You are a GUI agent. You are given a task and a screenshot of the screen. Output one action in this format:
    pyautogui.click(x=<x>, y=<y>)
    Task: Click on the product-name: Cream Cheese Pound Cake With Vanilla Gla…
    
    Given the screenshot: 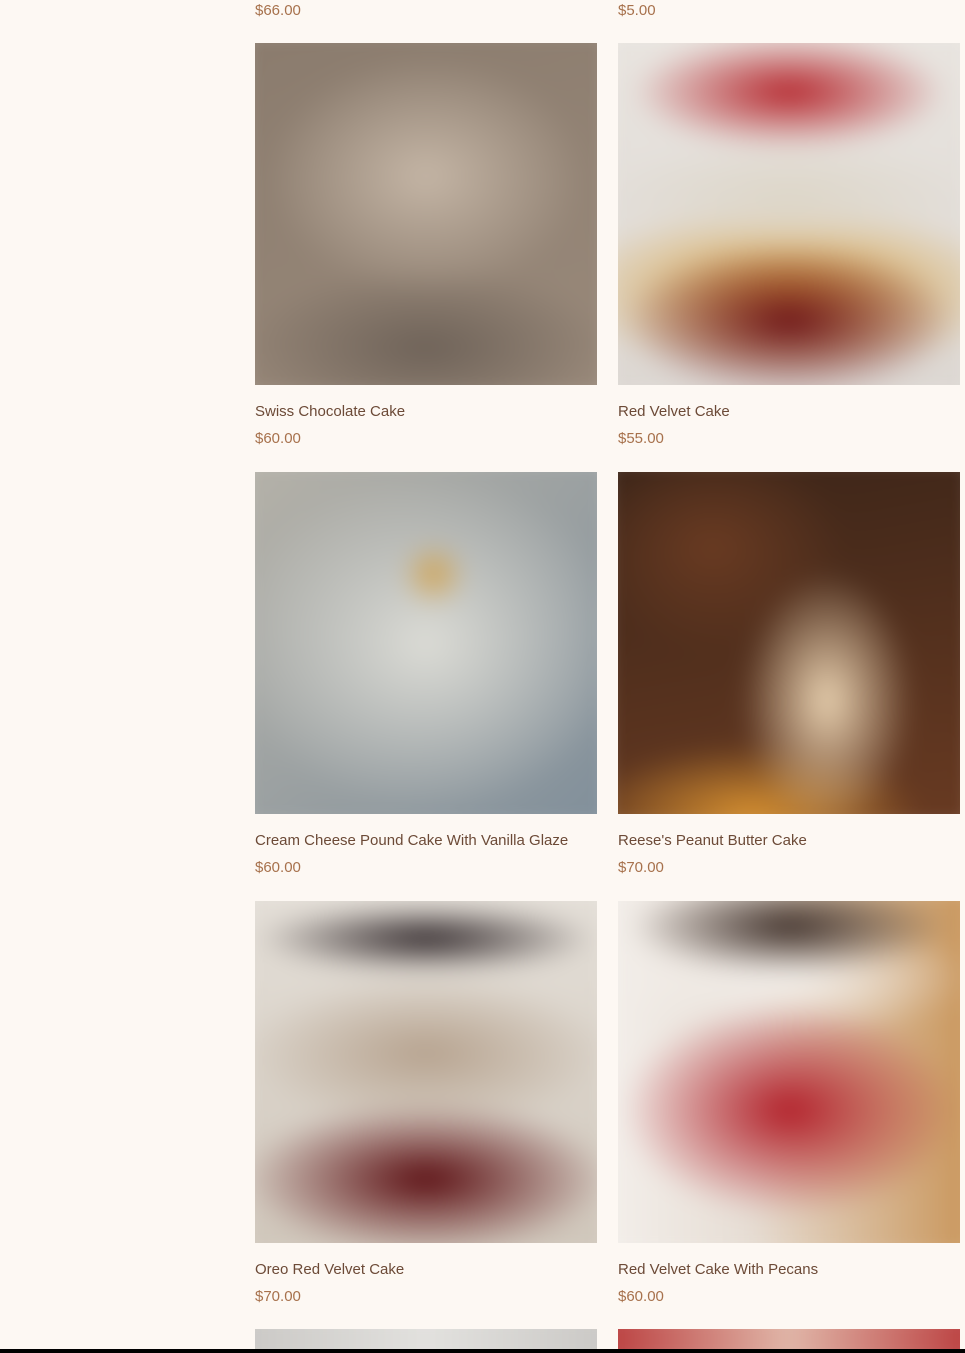 What is the action you would take?
    pyautogui.click(x=426, y=840)
    